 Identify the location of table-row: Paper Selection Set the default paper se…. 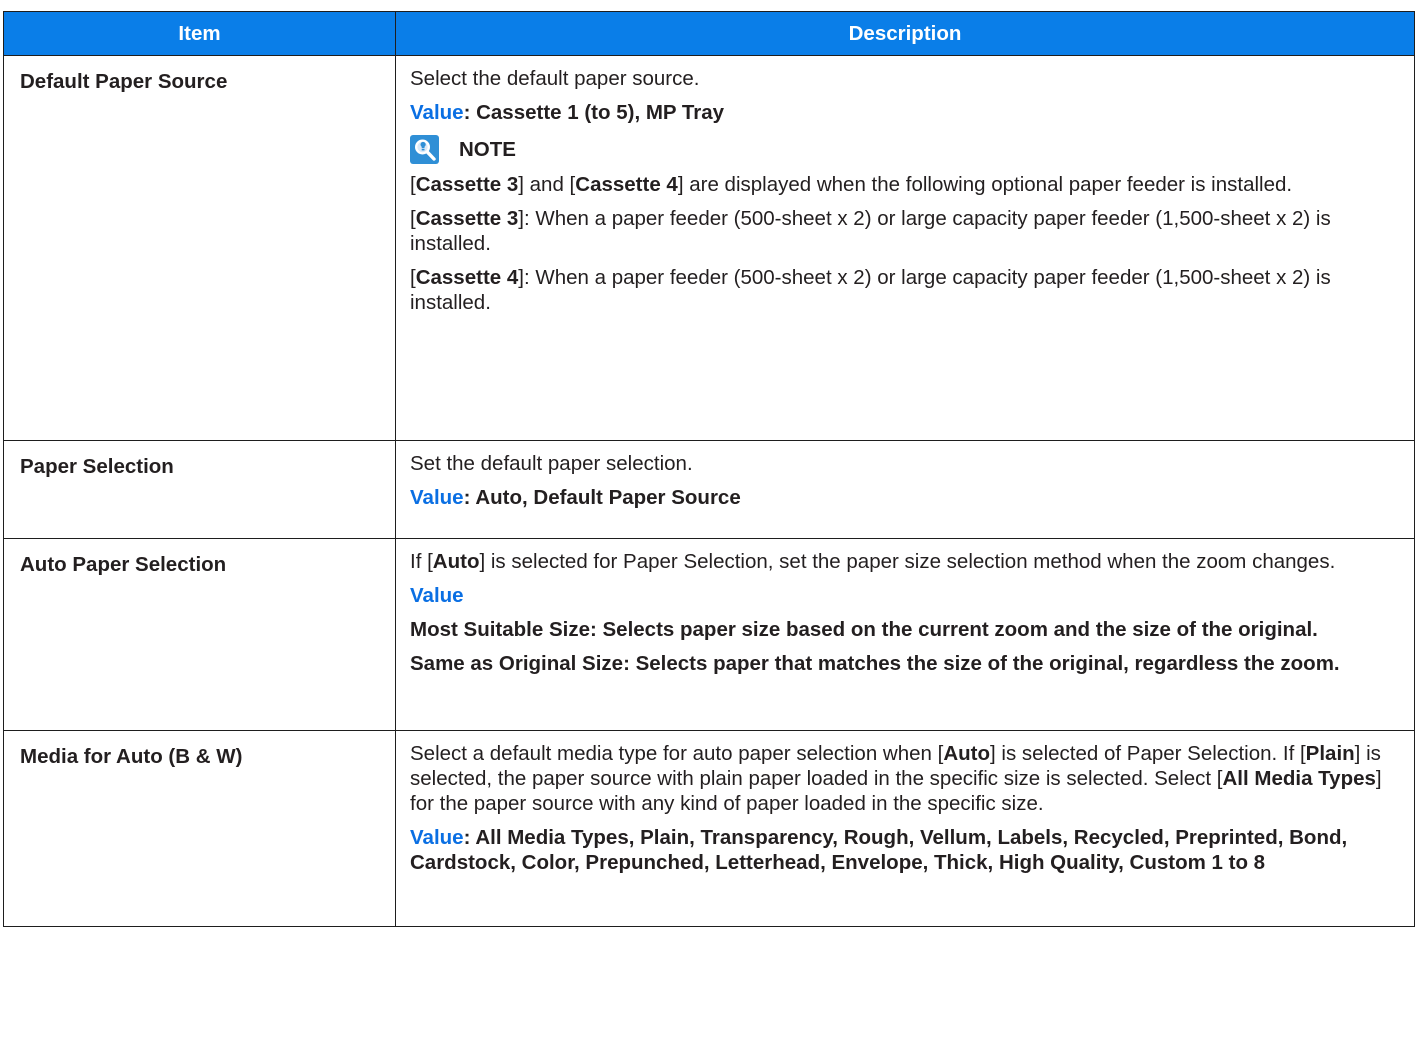
(709, 489).